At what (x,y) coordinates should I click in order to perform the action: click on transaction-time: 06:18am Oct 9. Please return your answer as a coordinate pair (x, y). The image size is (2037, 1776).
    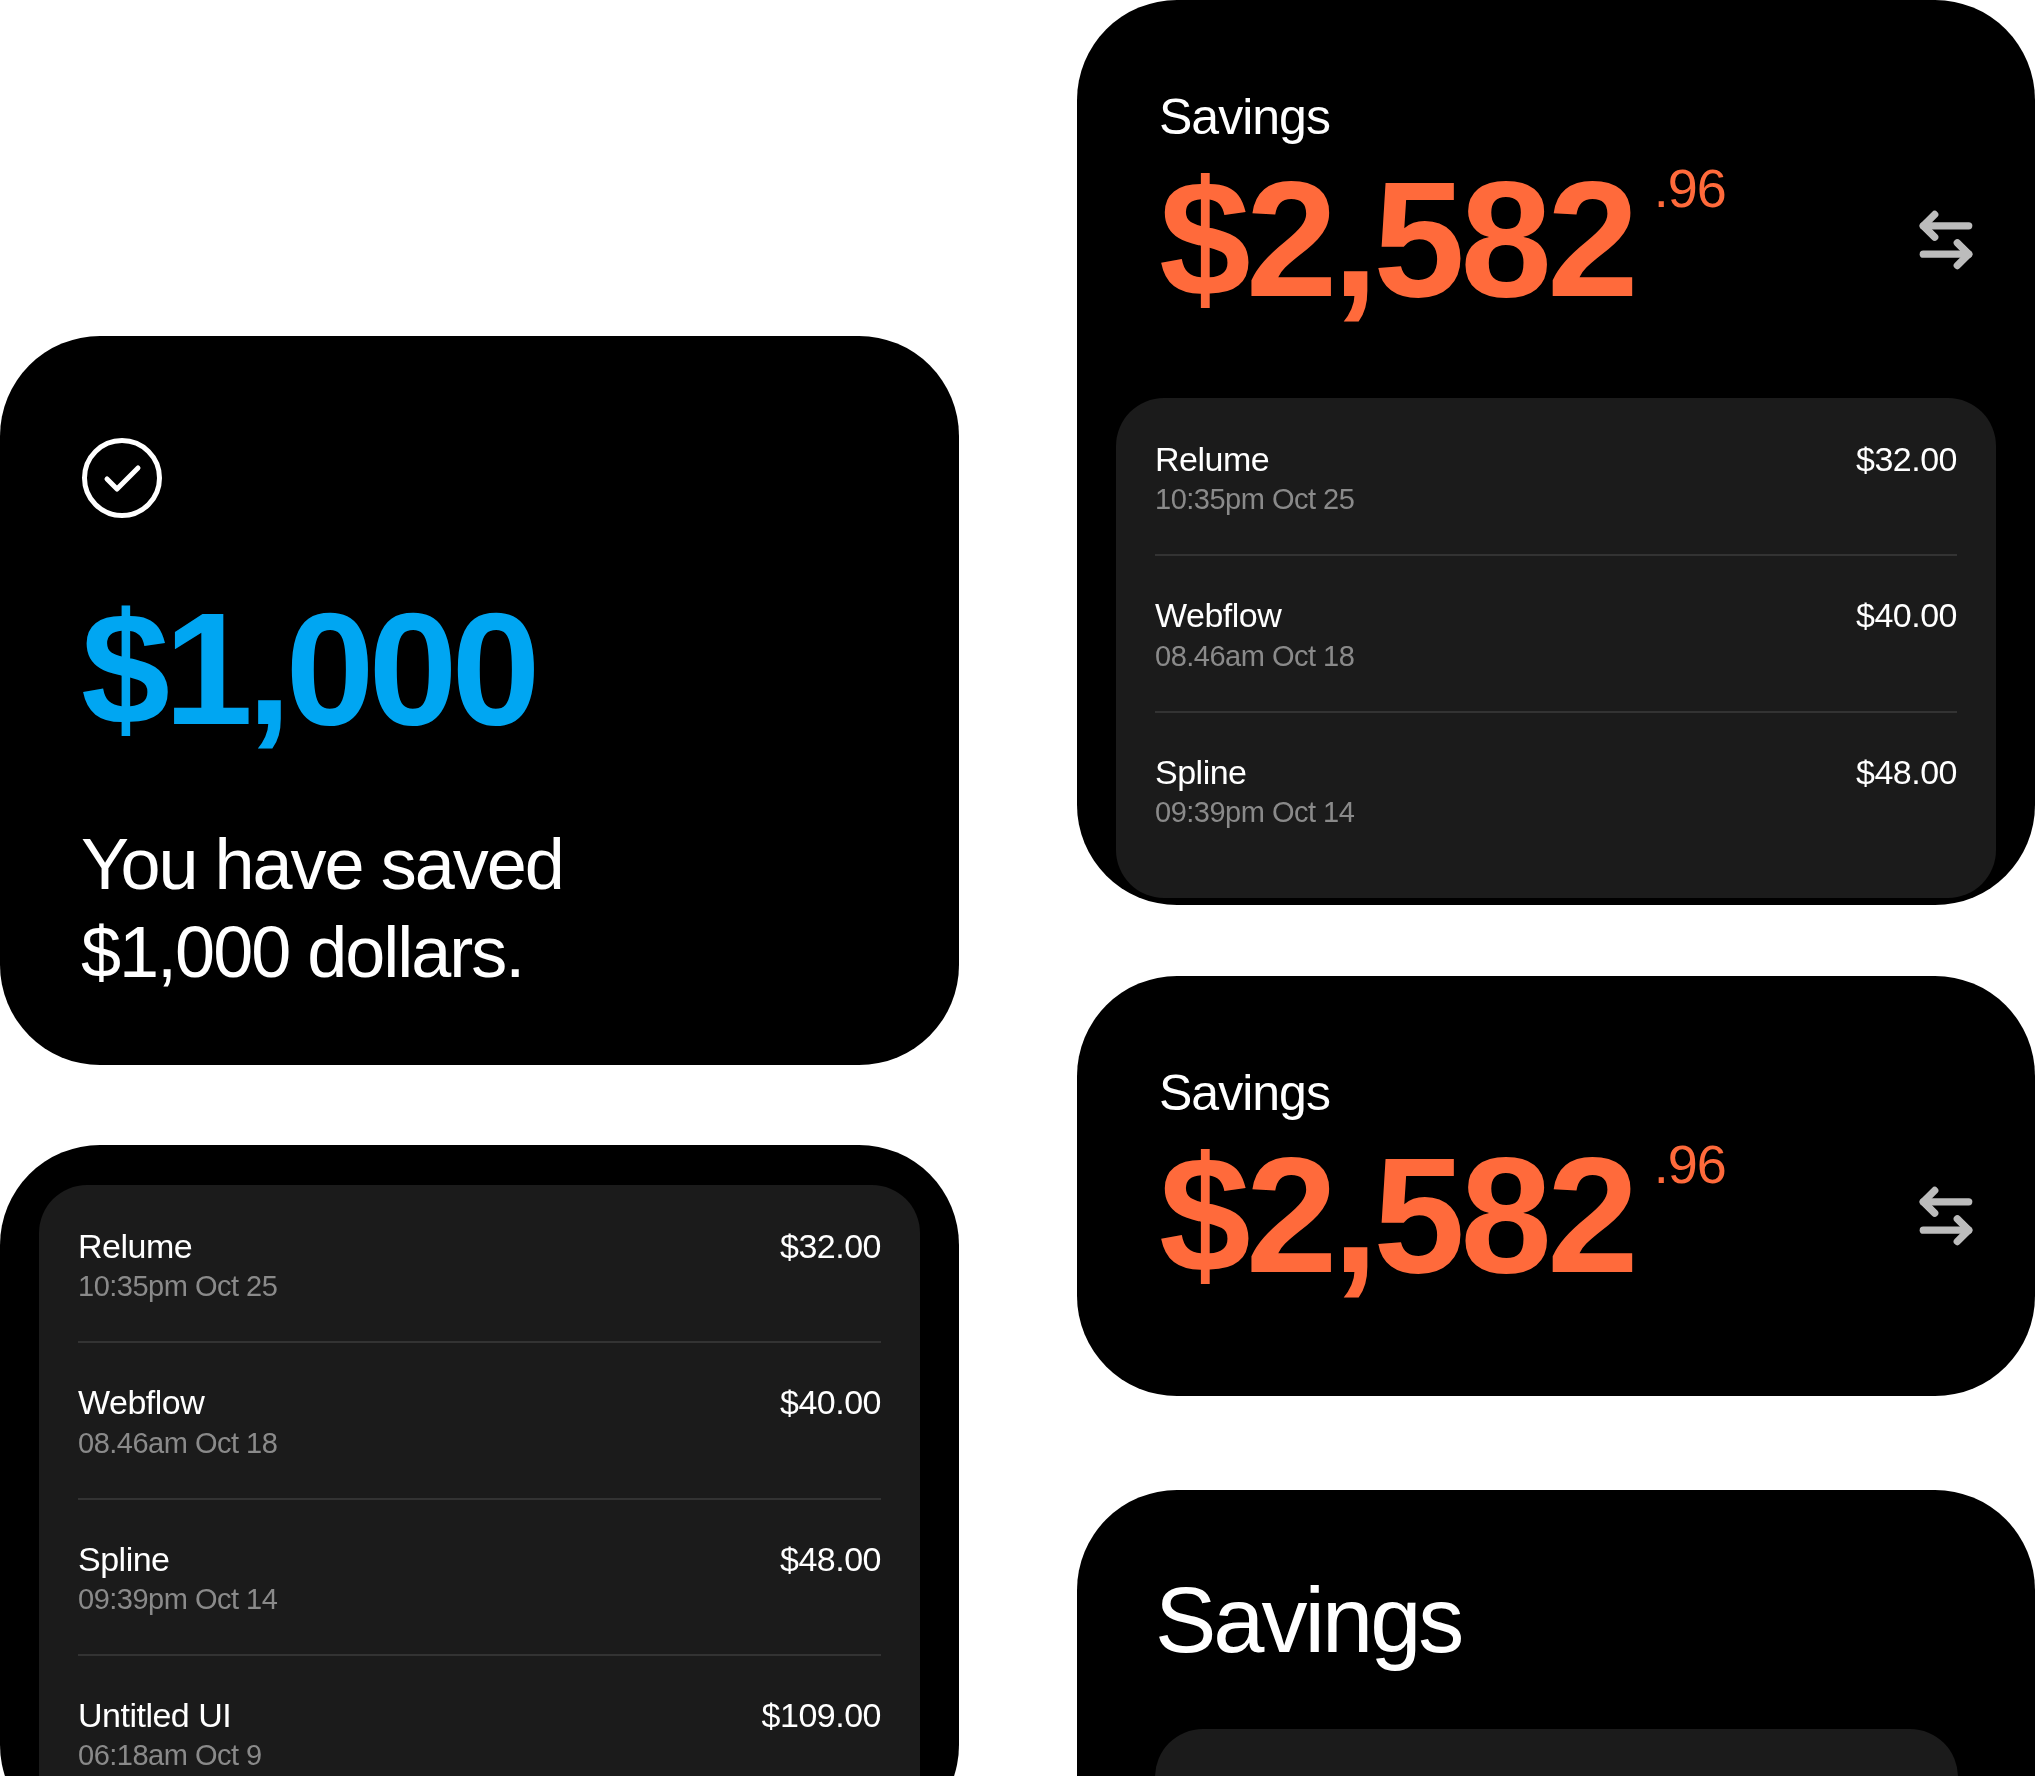
    Looking at the image, I should click on (170, 1756).